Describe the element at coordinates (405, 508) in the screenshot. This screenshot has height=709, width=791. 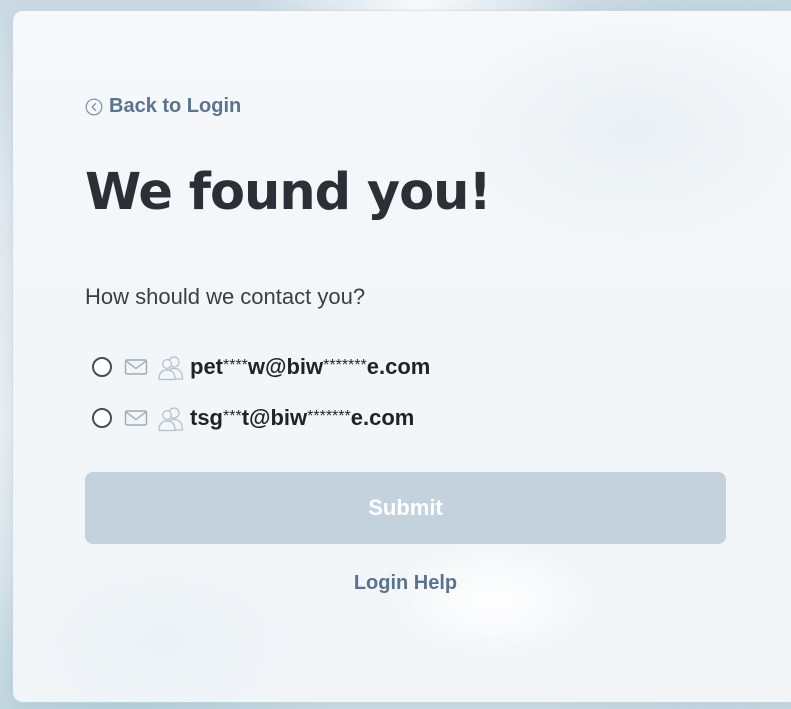
I see `submit-button: Submit` at that location.